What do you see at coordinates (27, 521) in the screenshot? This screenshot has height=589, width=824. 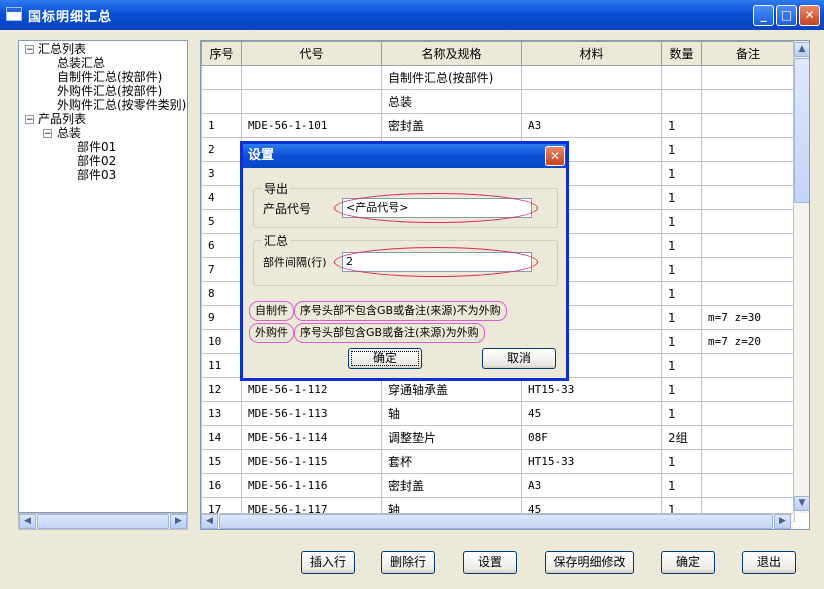 I see `scroll-left-icon: ◀` at bounding box center [27, 521].